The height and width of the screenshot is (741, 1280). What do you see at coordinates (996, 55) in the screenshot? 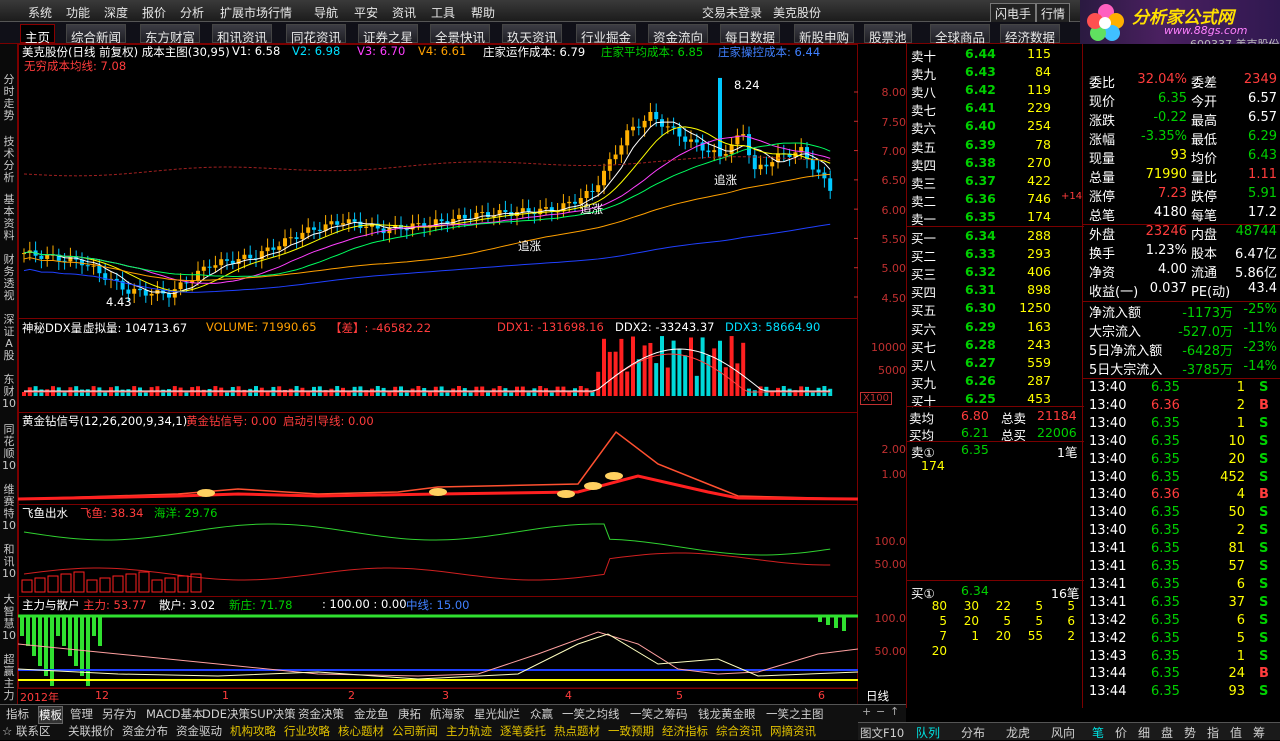
I see `sell-row: 卖十 6.44 115` at bounding box center [996, 55].